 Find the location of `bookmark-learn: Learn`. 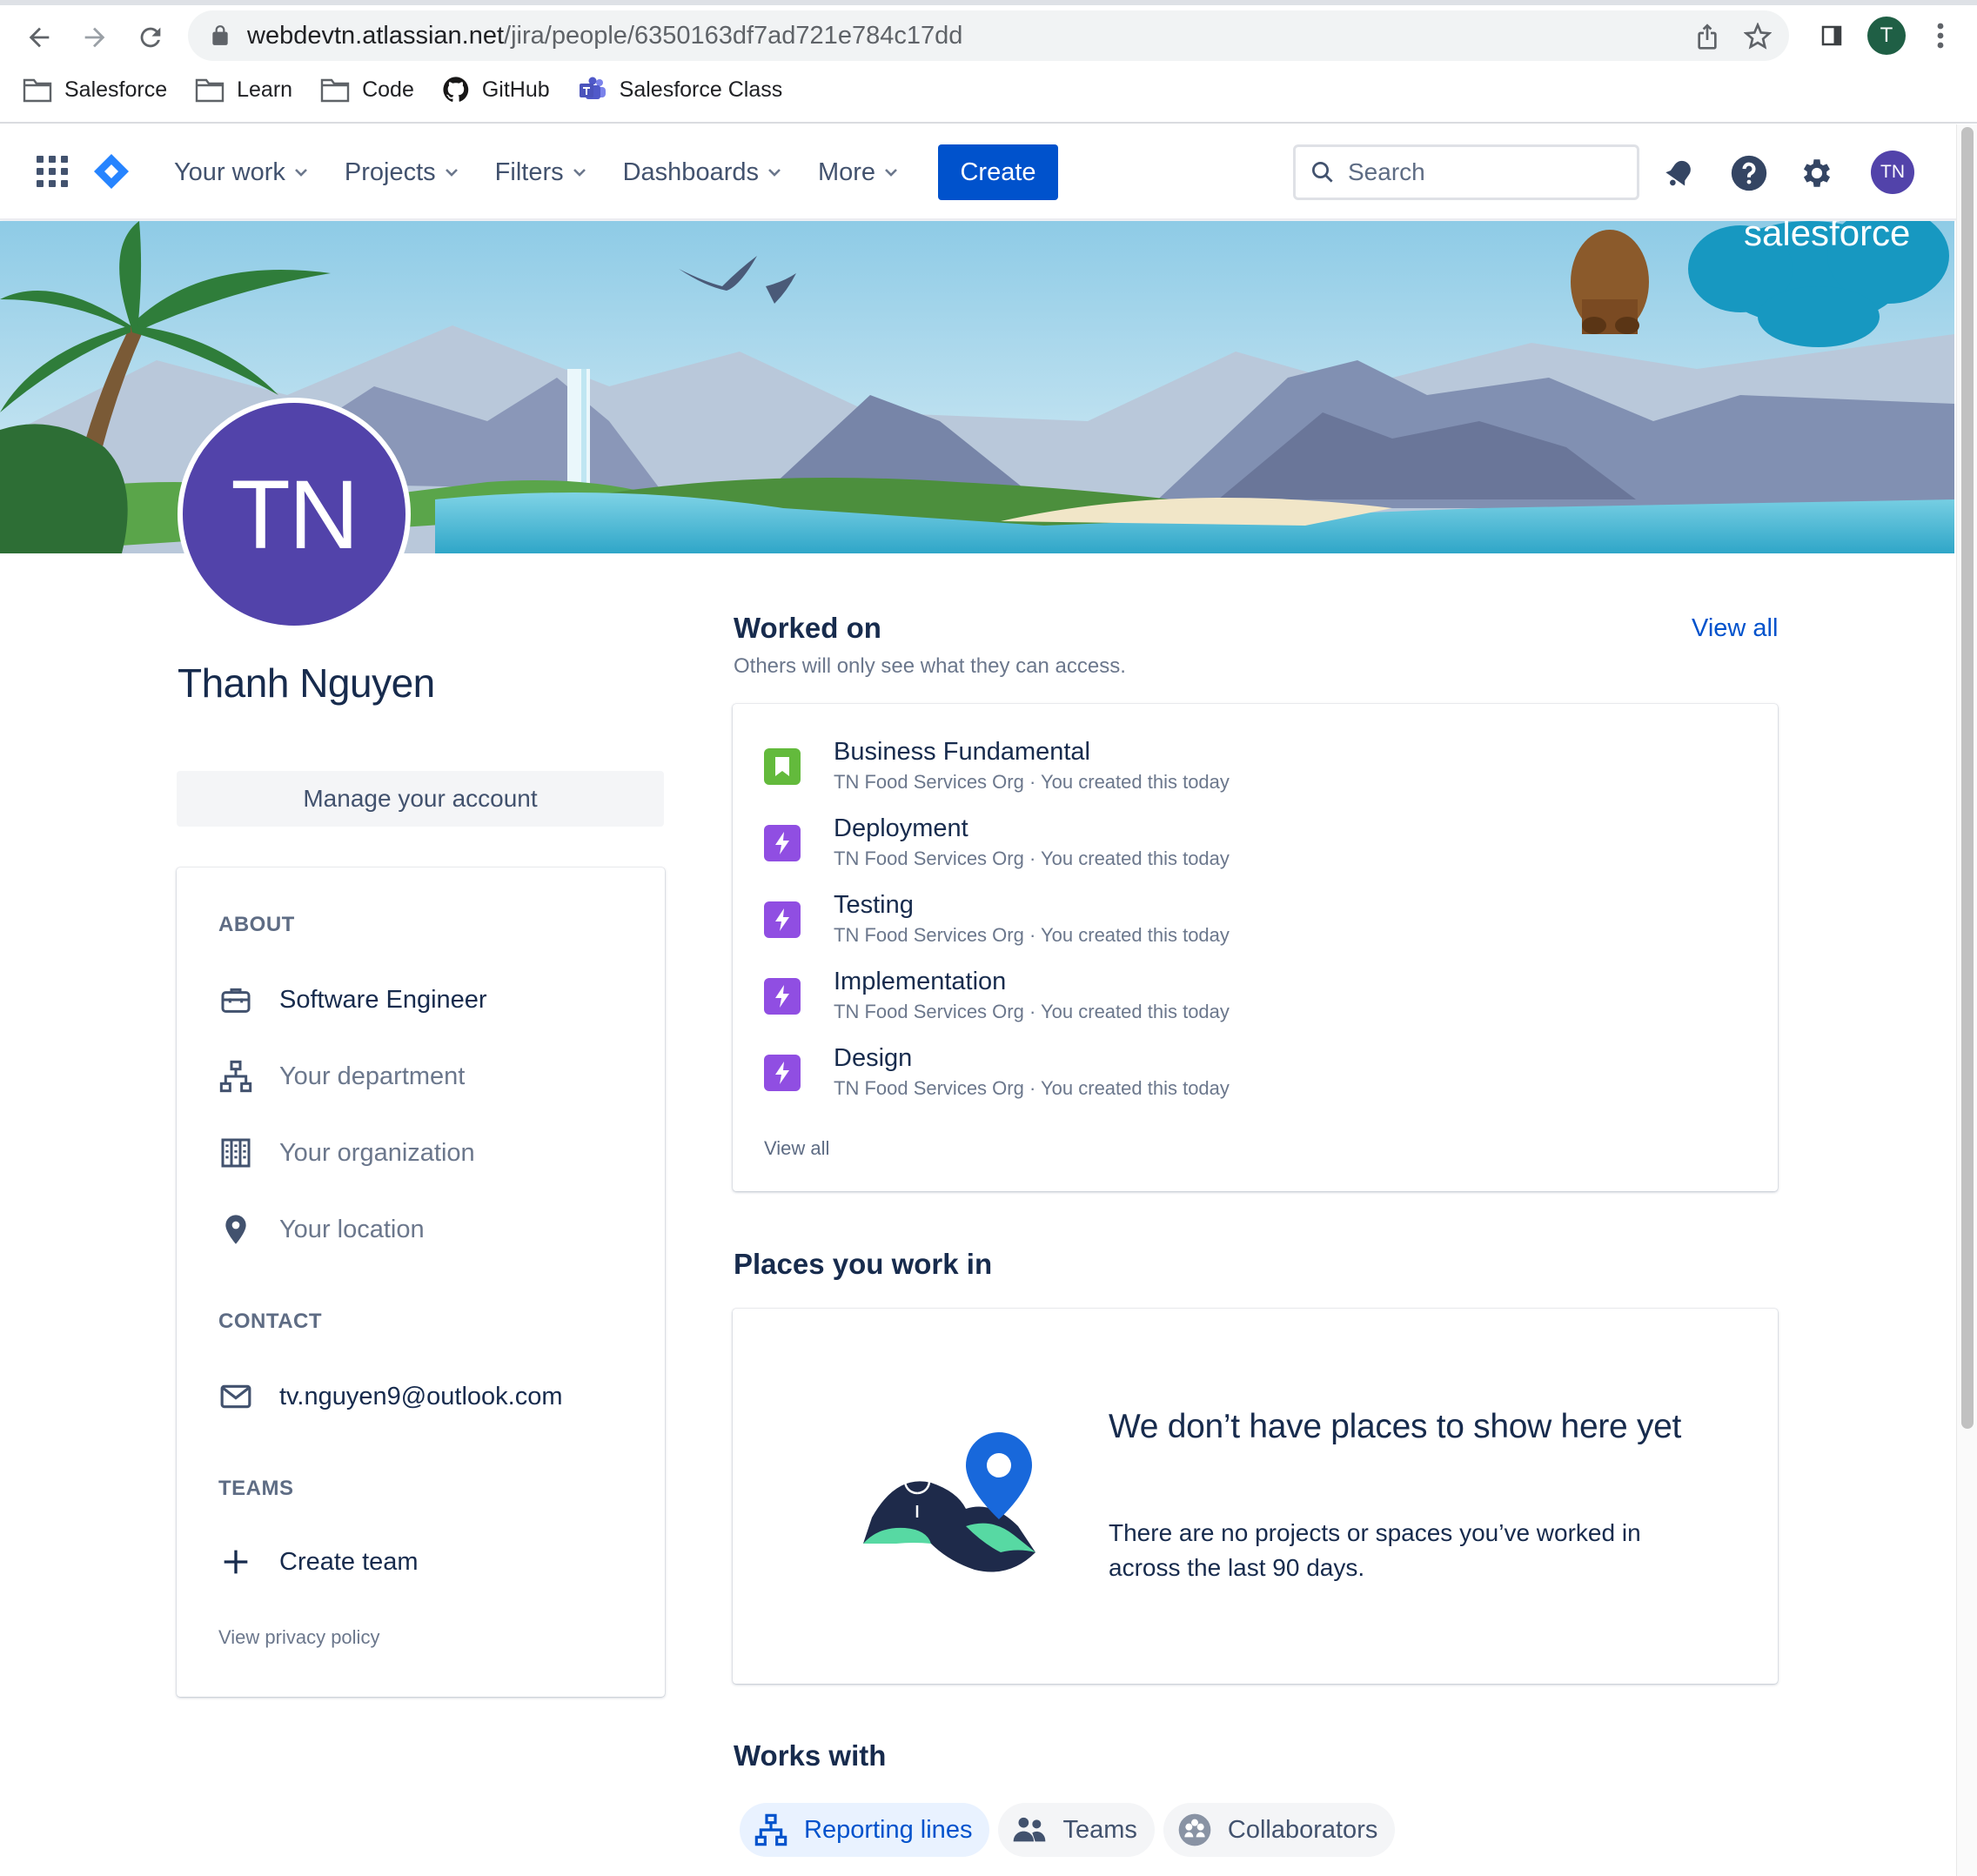

bookmark-learn: Learn is located at coordinates (243, 90).